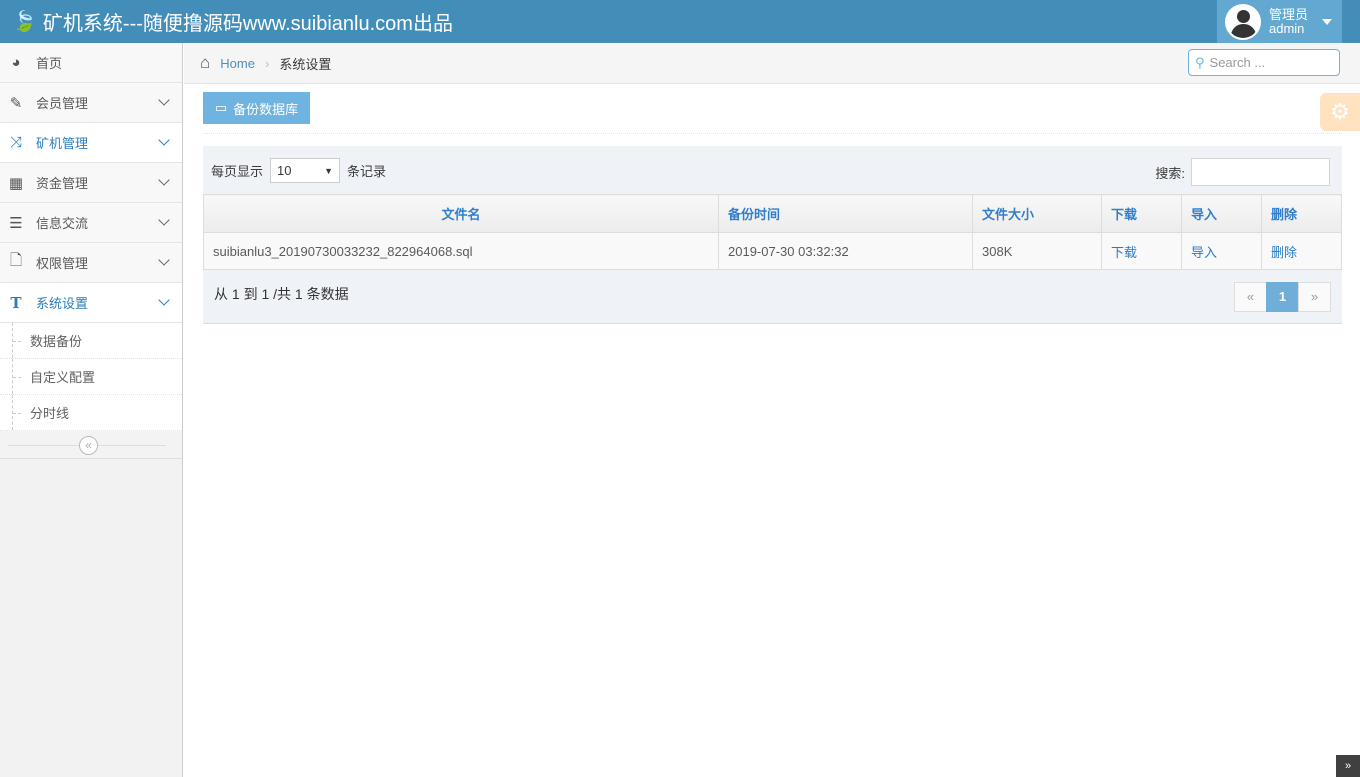 This screenshot has width=1360, height=777. I want to click on pagination: « 1 », so click(1282, 297).